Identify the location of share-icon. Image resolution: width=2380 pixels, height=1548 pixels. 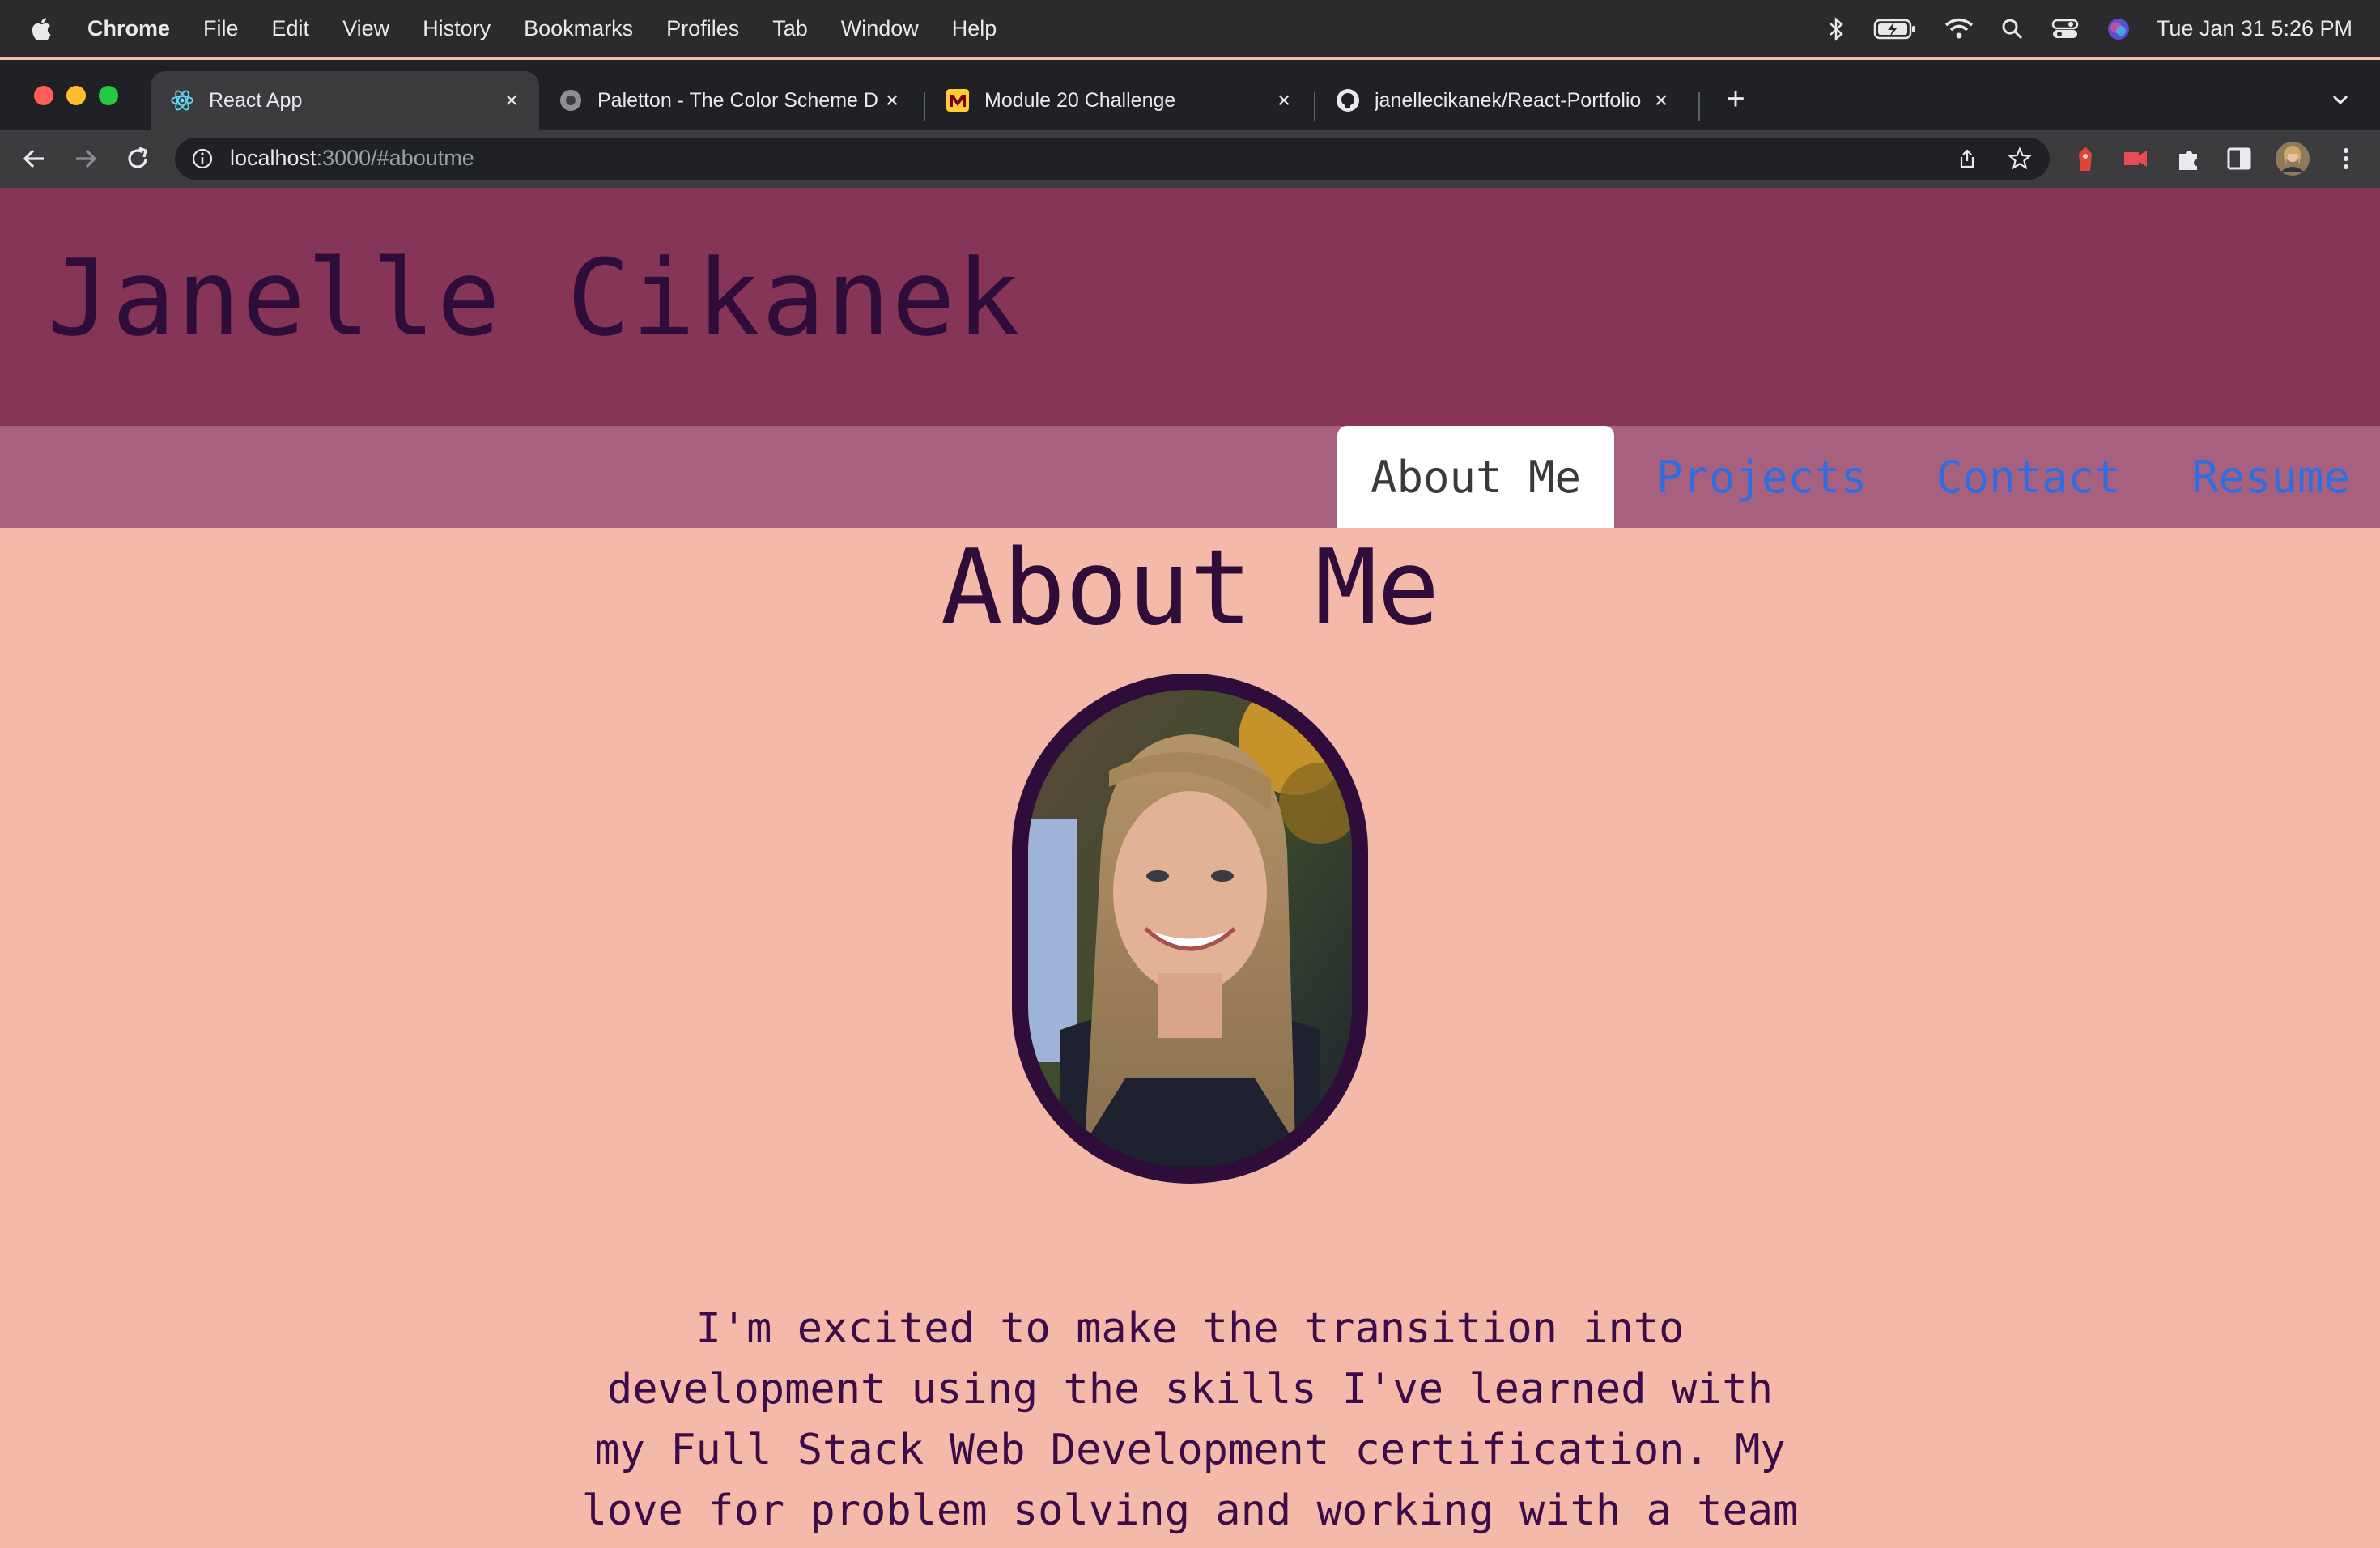
(1967, 158).